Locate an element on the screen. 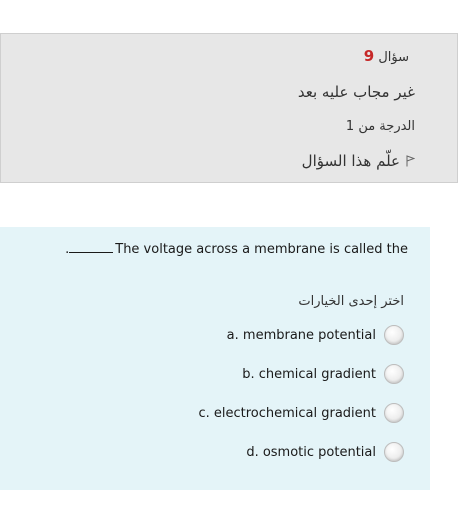 This screenshot has width=468, height=515. option-label: a. membrane potential is located at coordinates (301, 335).